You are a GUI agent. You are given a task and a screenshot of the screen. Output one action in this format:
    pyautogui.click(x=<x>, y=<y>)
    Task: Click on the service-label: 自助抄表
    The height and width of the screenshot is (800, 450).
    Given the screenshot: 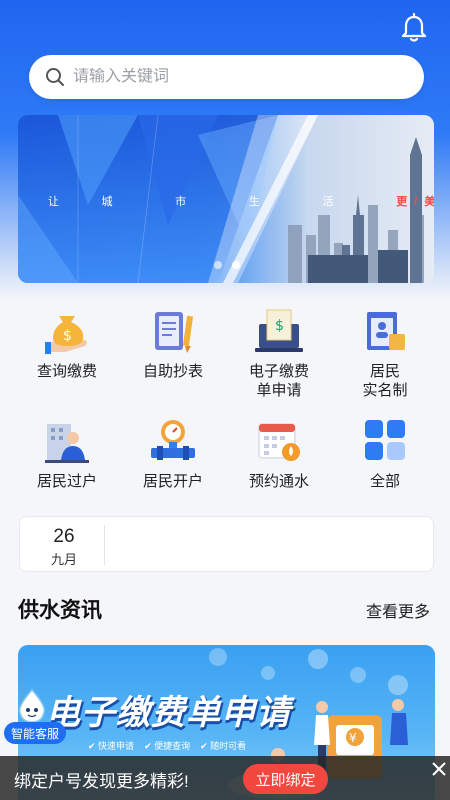 What is the action you would take?
    pyautogui.click(x=172, y=371)
    